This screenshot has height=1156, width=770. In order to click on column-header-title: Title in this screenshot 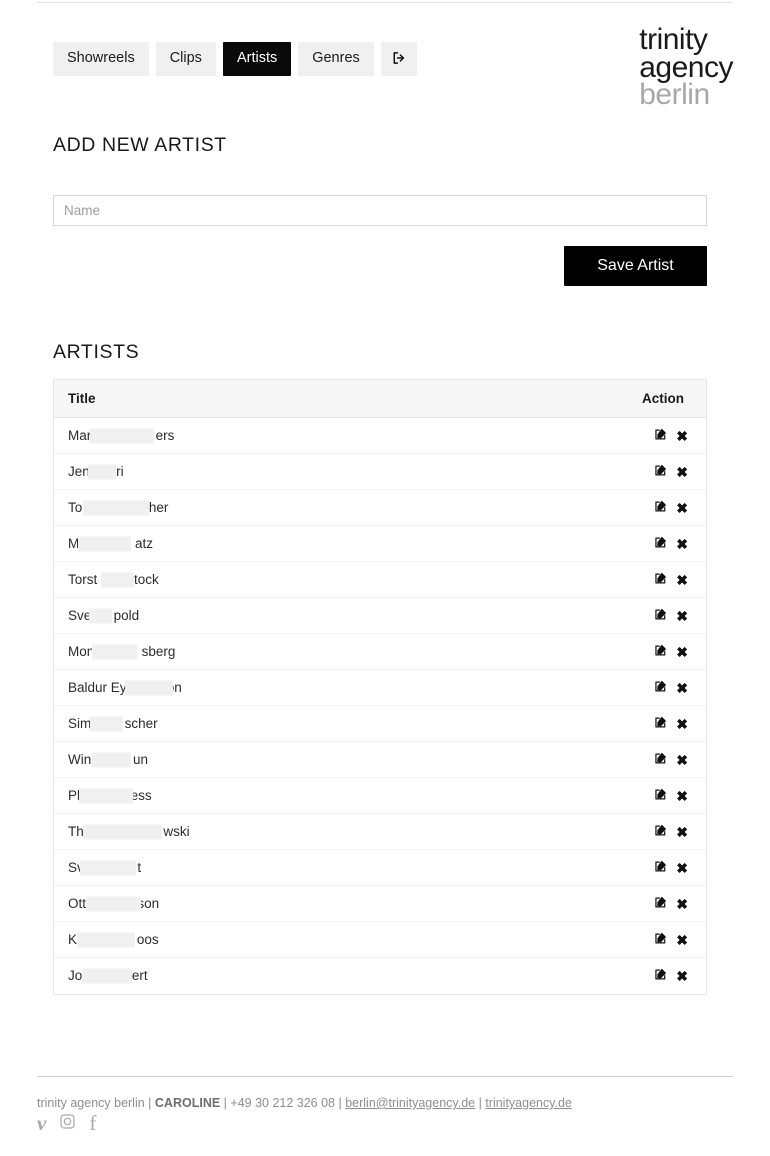, I will do `click(268, 399)`.